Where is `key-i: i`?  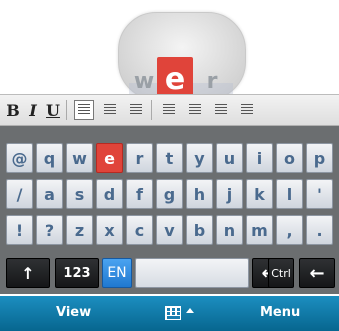
key-i: i is located at coordinates (259, 158).